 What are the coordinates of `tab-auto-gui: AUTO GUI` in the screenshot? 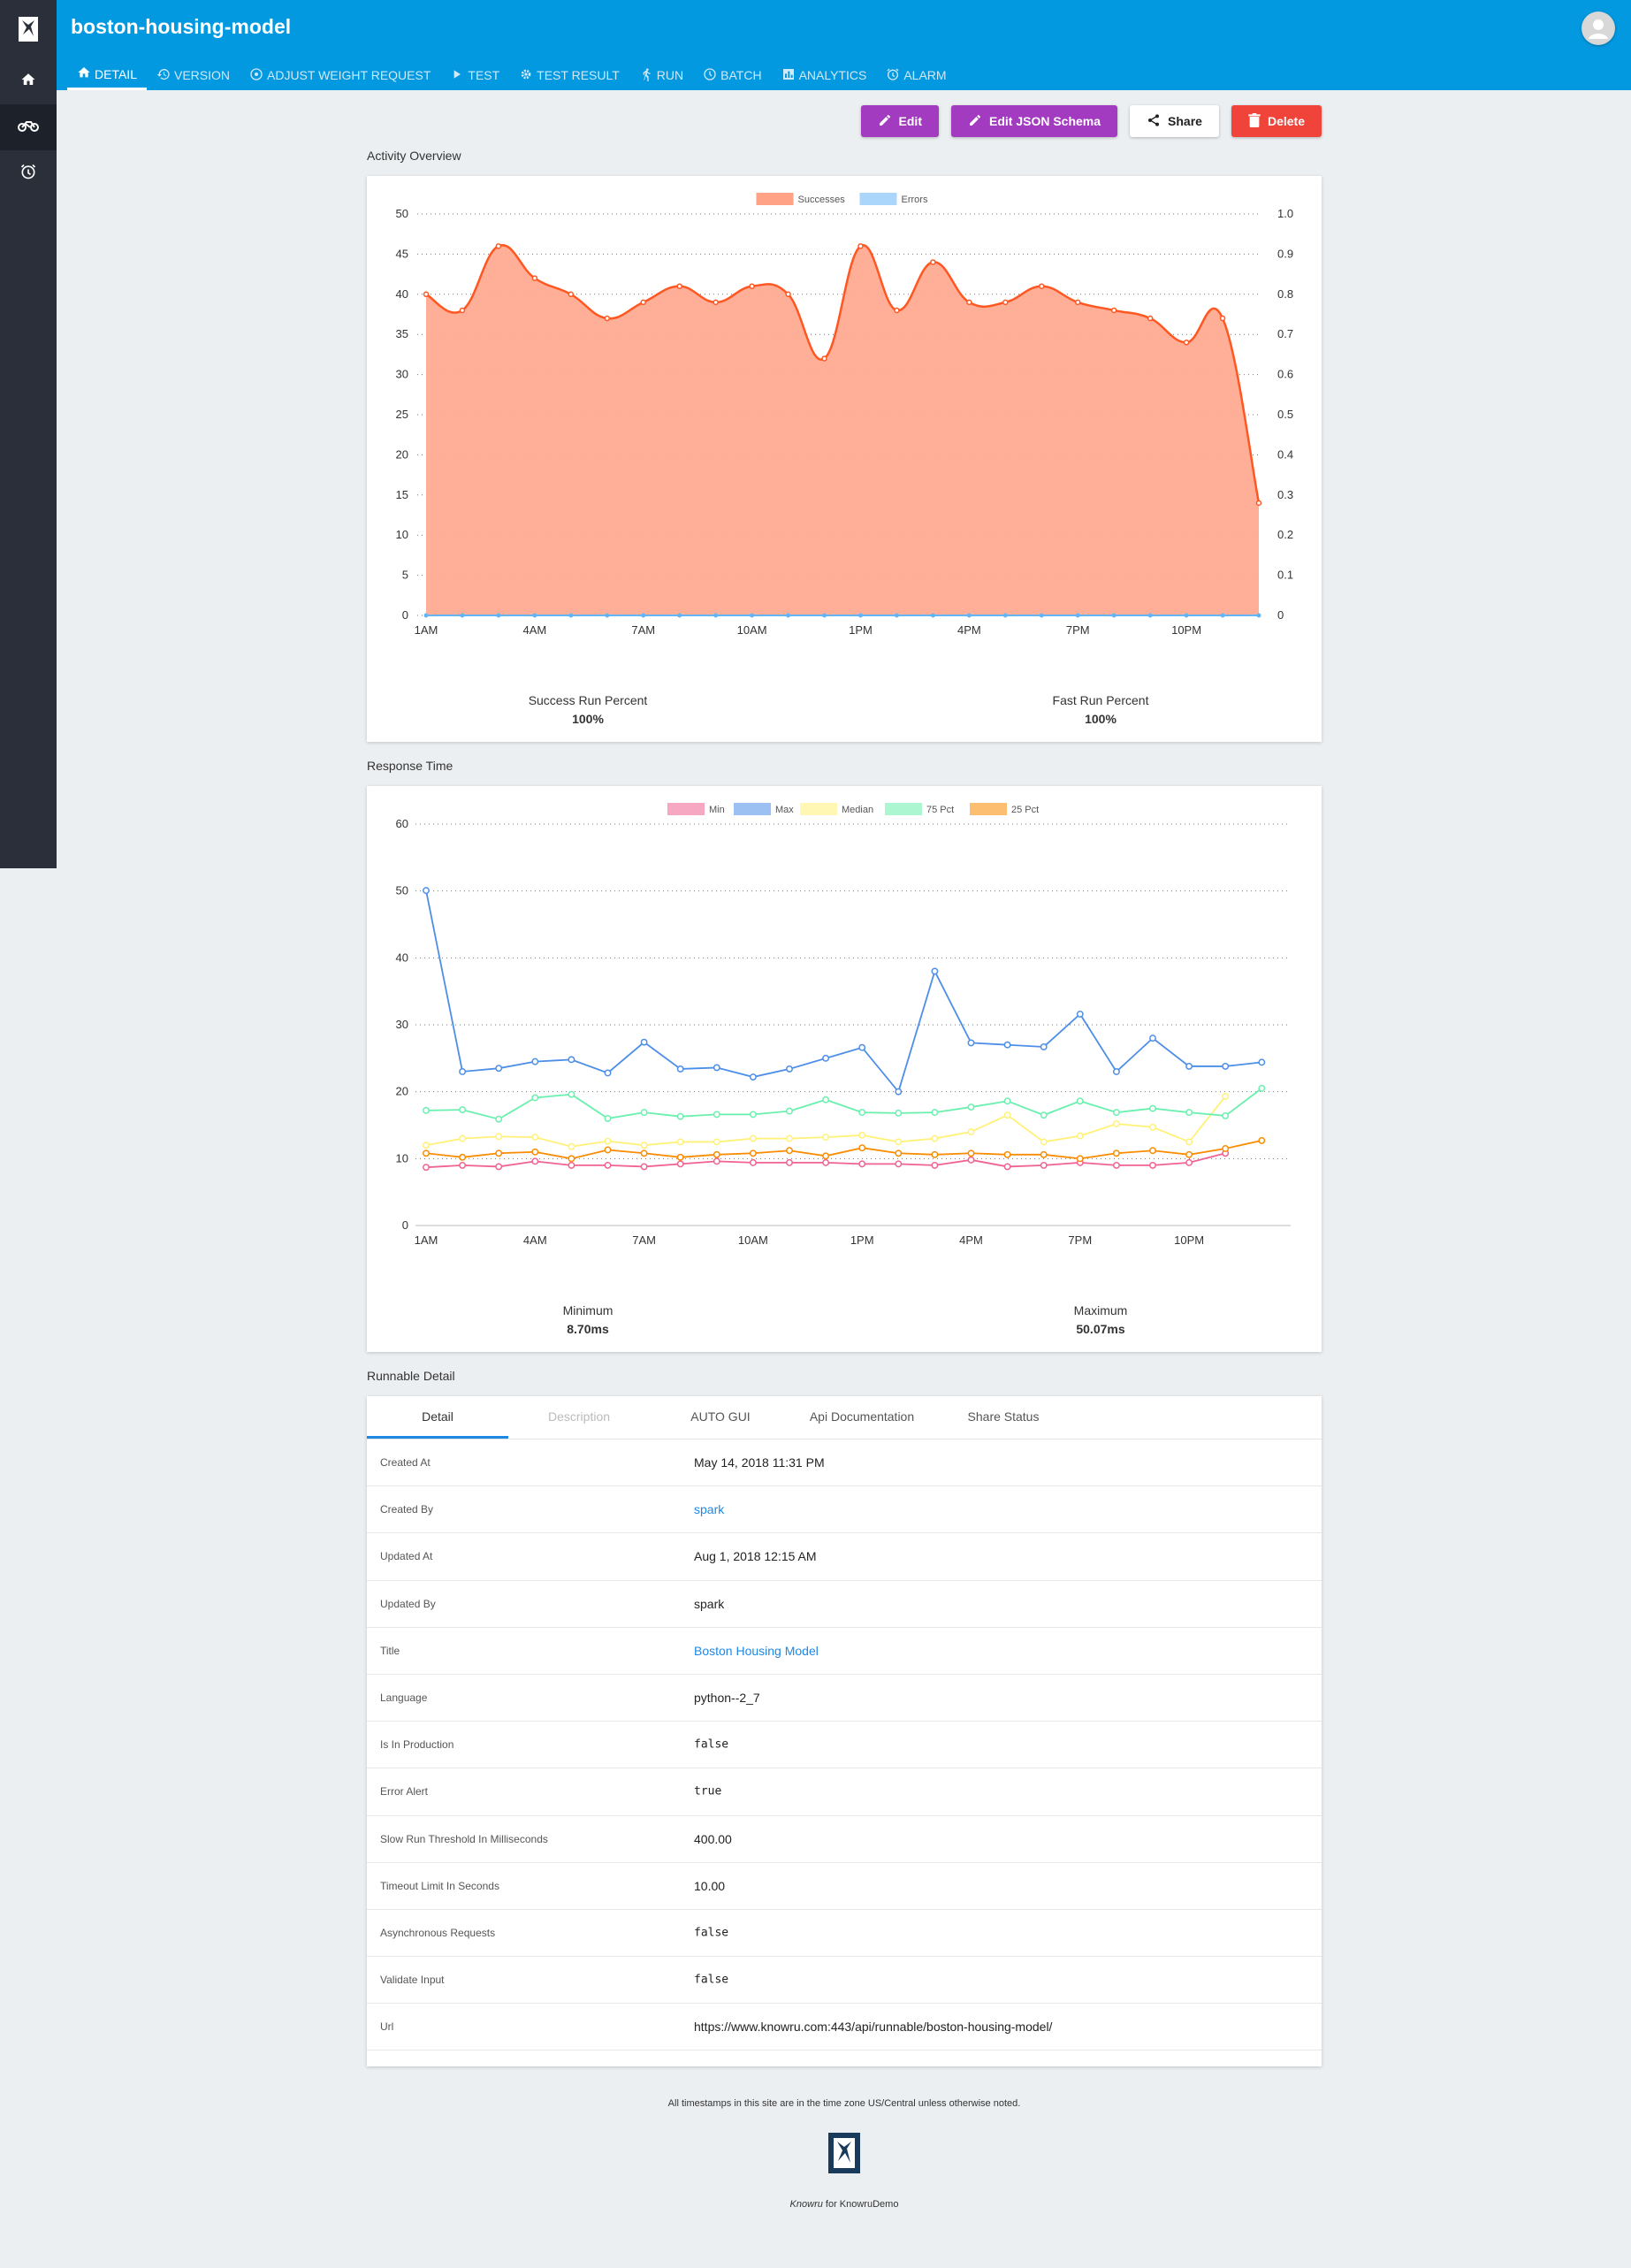 It's located at (720, 1417).